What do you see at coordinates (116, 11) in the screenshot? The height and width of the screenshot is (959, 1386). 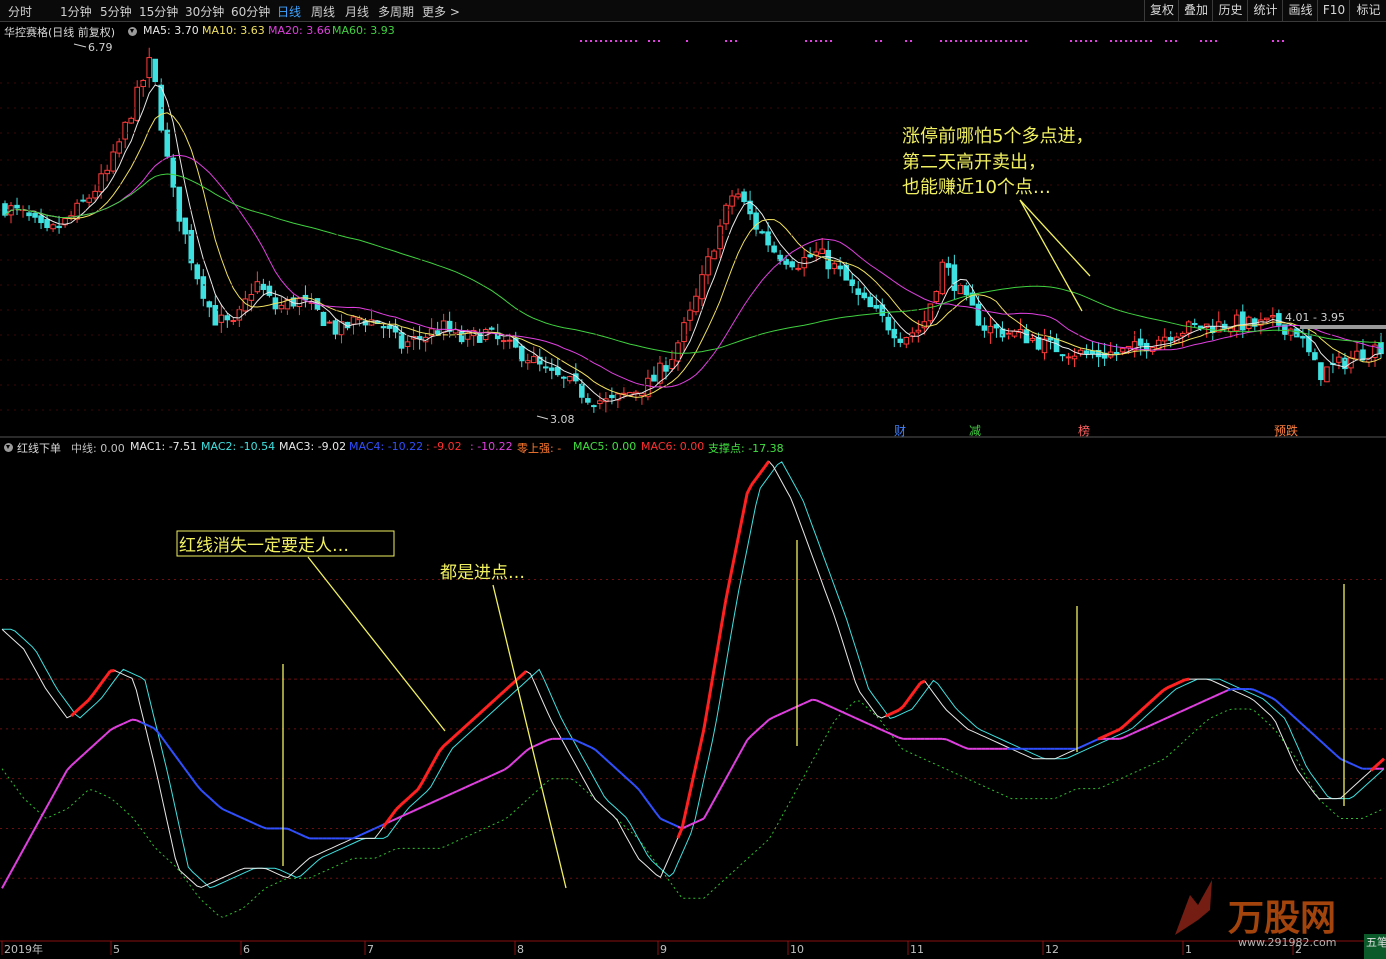 I see `period-5min: 5分钟` at bounding box center [116, 11].